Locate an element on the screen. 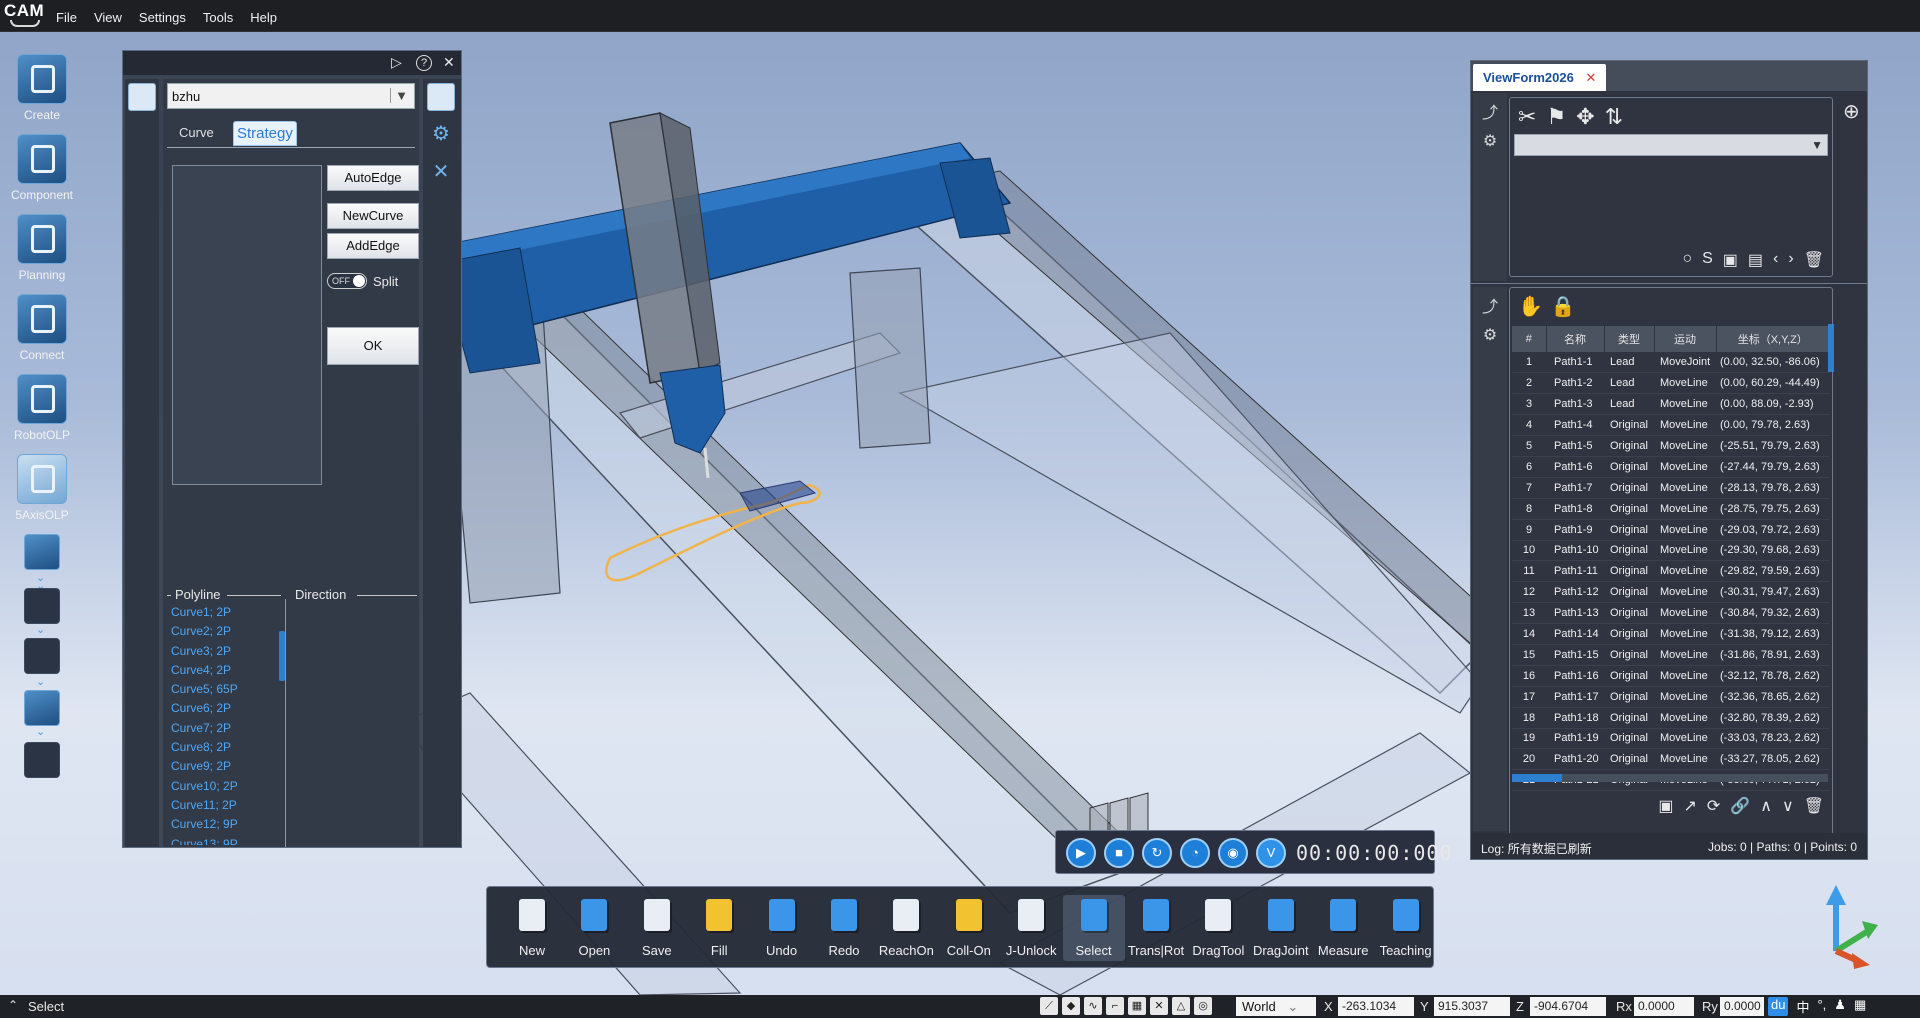 This screenshot has height=1018, width=1920. open-button: Open is located at coordinates (594, 926).